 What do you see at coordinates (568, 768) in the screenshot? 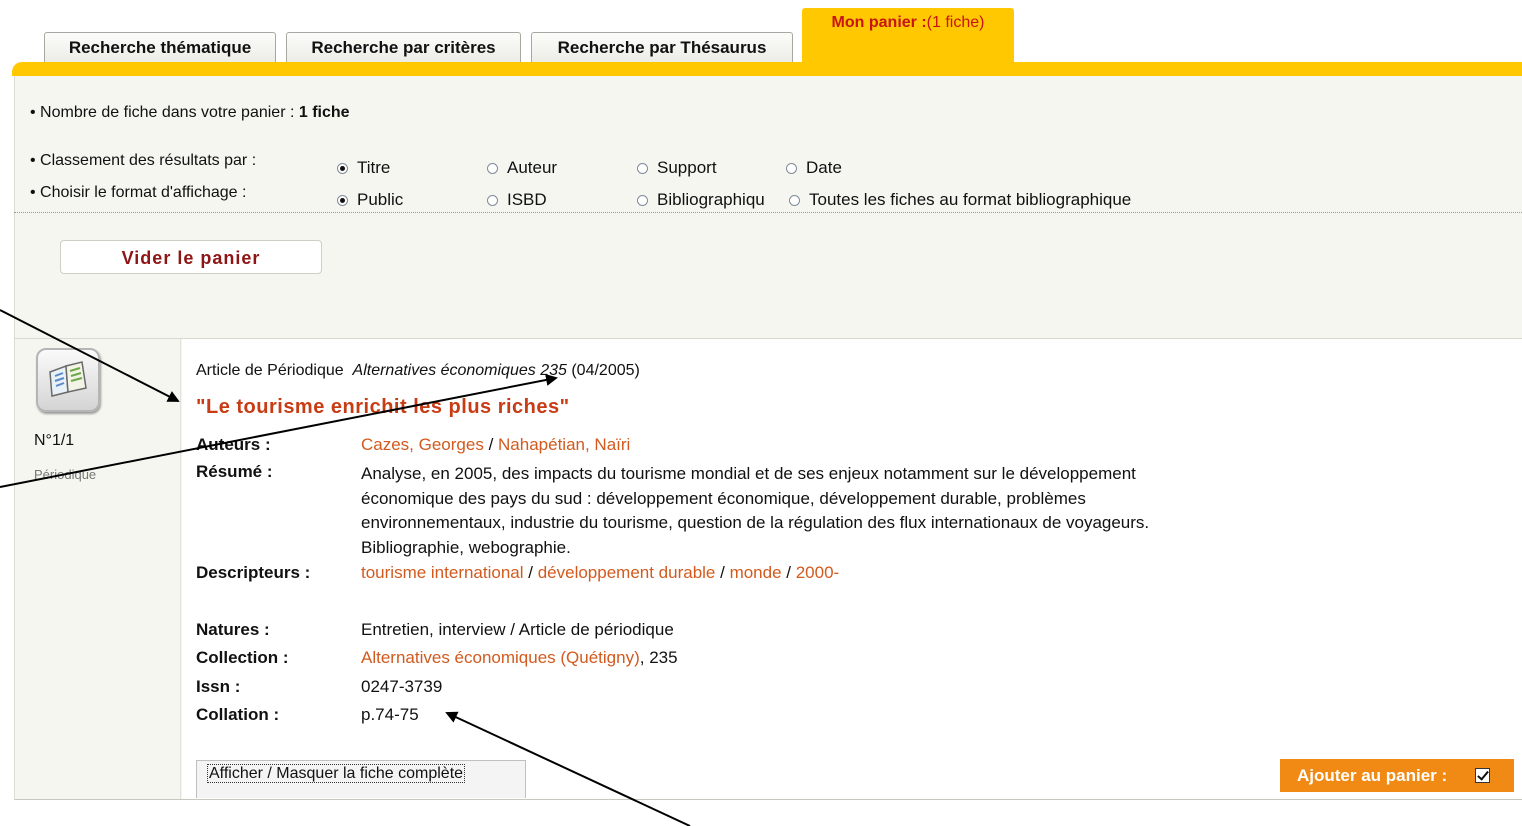
I see `arrow-to-collation` at bounding box center [568, 768].